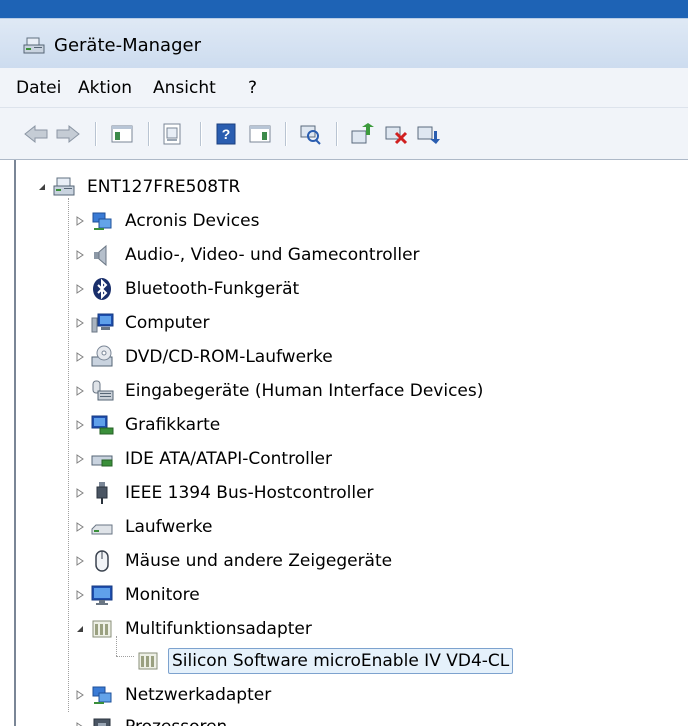  I want to click on monitor-icon, so click(102, 595).